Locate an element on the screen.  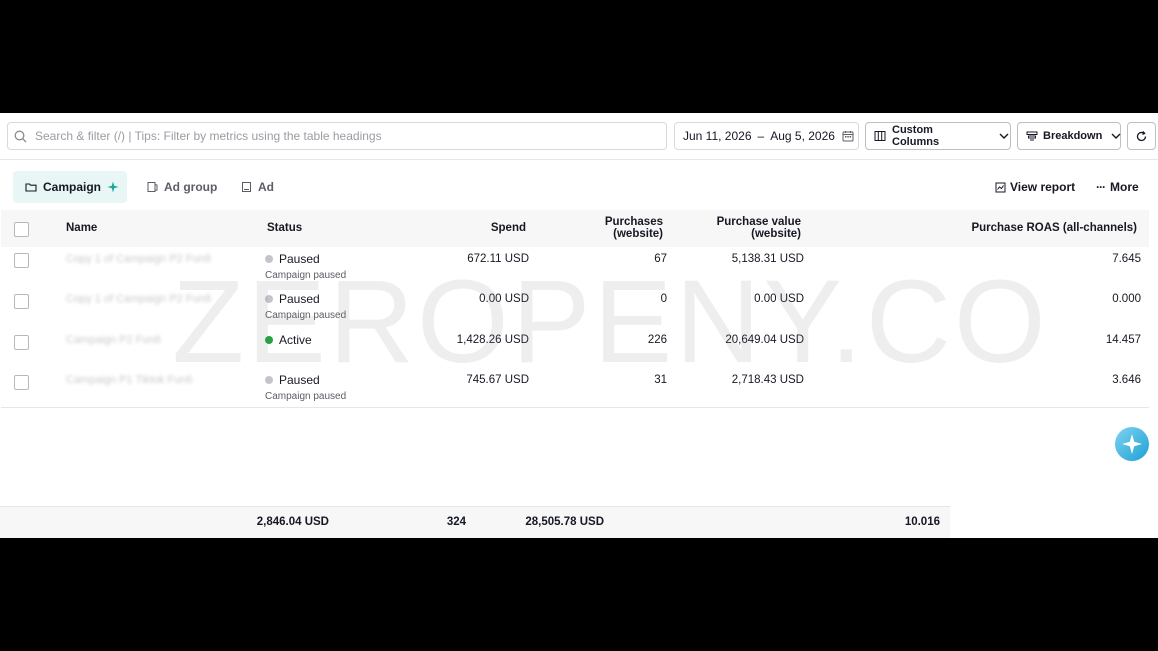
breakdown-button: Breakdown is located at coordinates (1069, 136).